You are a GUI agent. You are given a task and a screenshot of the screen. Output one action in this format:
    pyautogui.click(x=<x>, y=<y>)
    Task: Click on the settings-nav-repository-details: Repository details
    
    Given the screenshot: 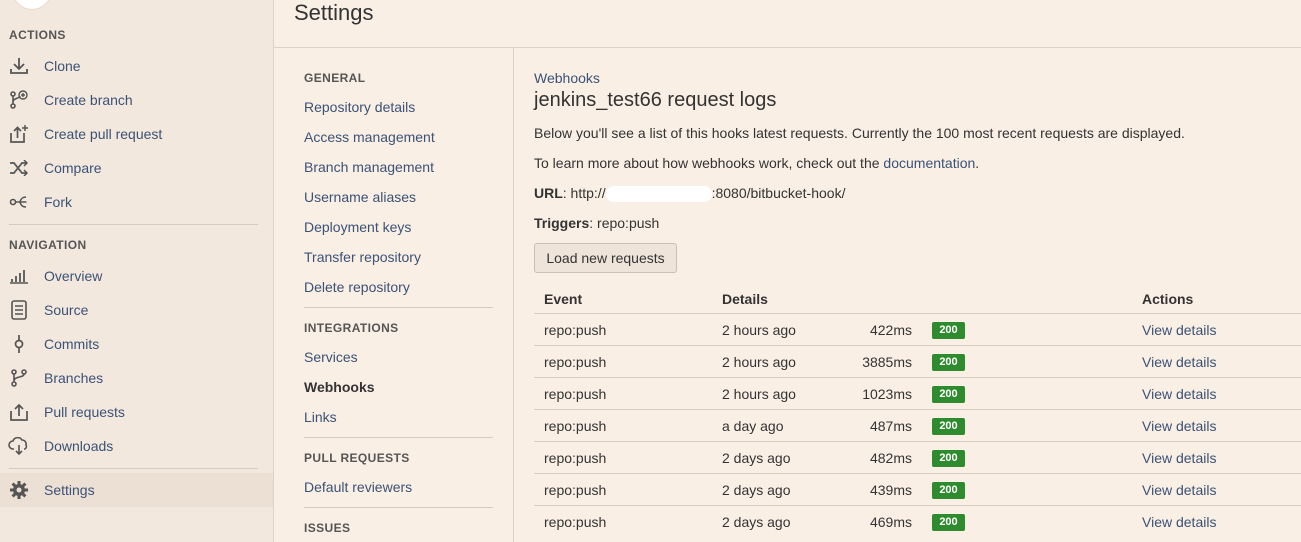 What is the action you would take?
    pyautogui.click(x=359, y=107)
    